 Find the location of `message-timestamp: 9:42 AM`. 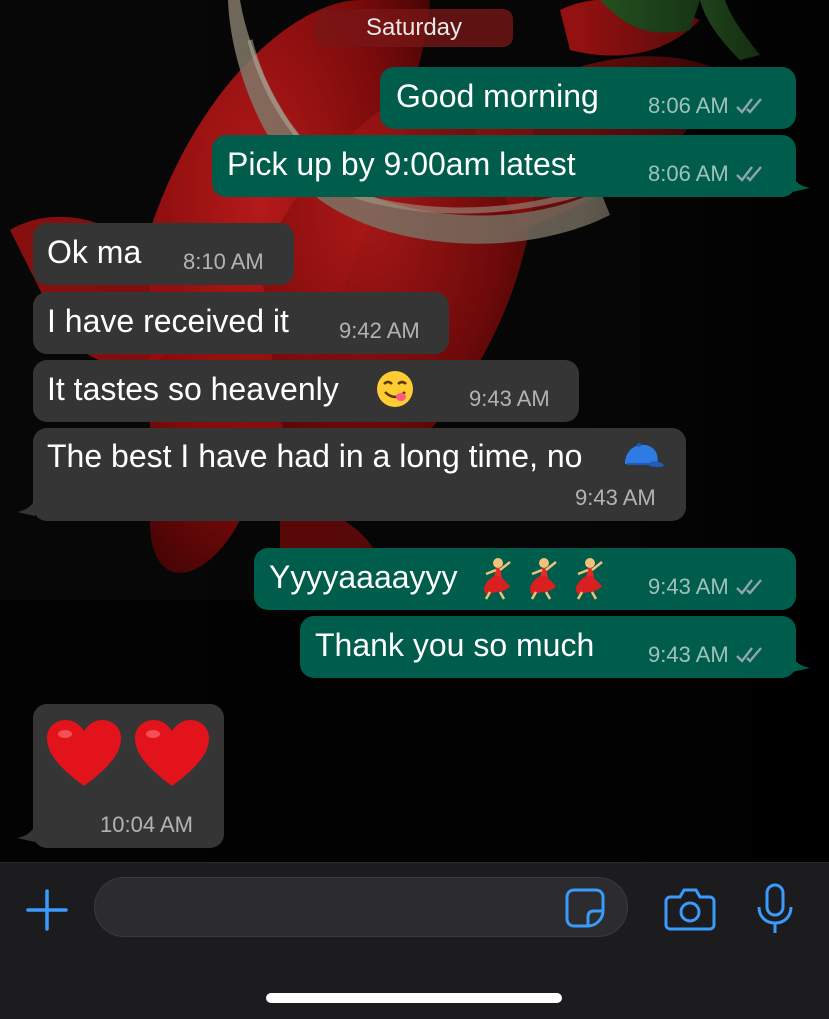

message-timestamp: 9:42 AM is located at coordinates (379, 330).